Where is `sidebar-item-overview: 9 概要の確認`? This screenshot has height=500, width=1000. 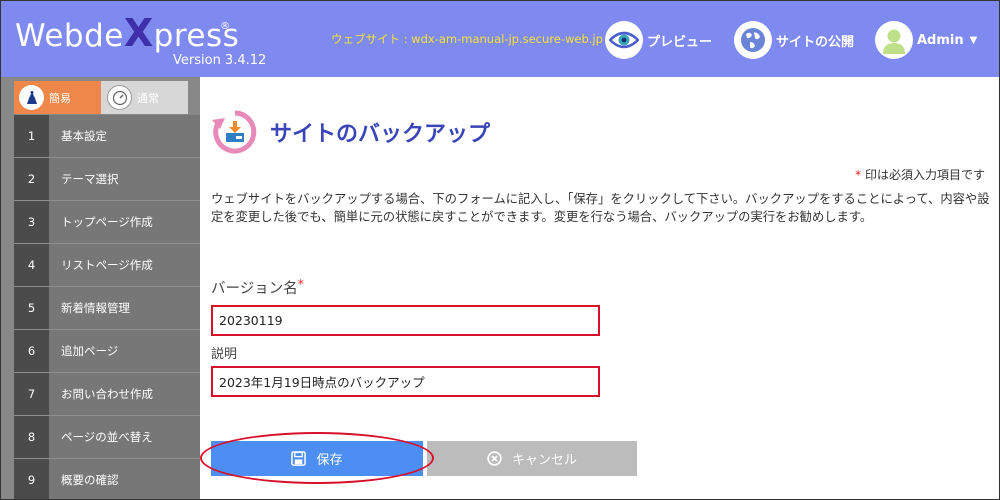 sidebar-item-overview: 9 概要の確認 is located at coordinates (107, 479).